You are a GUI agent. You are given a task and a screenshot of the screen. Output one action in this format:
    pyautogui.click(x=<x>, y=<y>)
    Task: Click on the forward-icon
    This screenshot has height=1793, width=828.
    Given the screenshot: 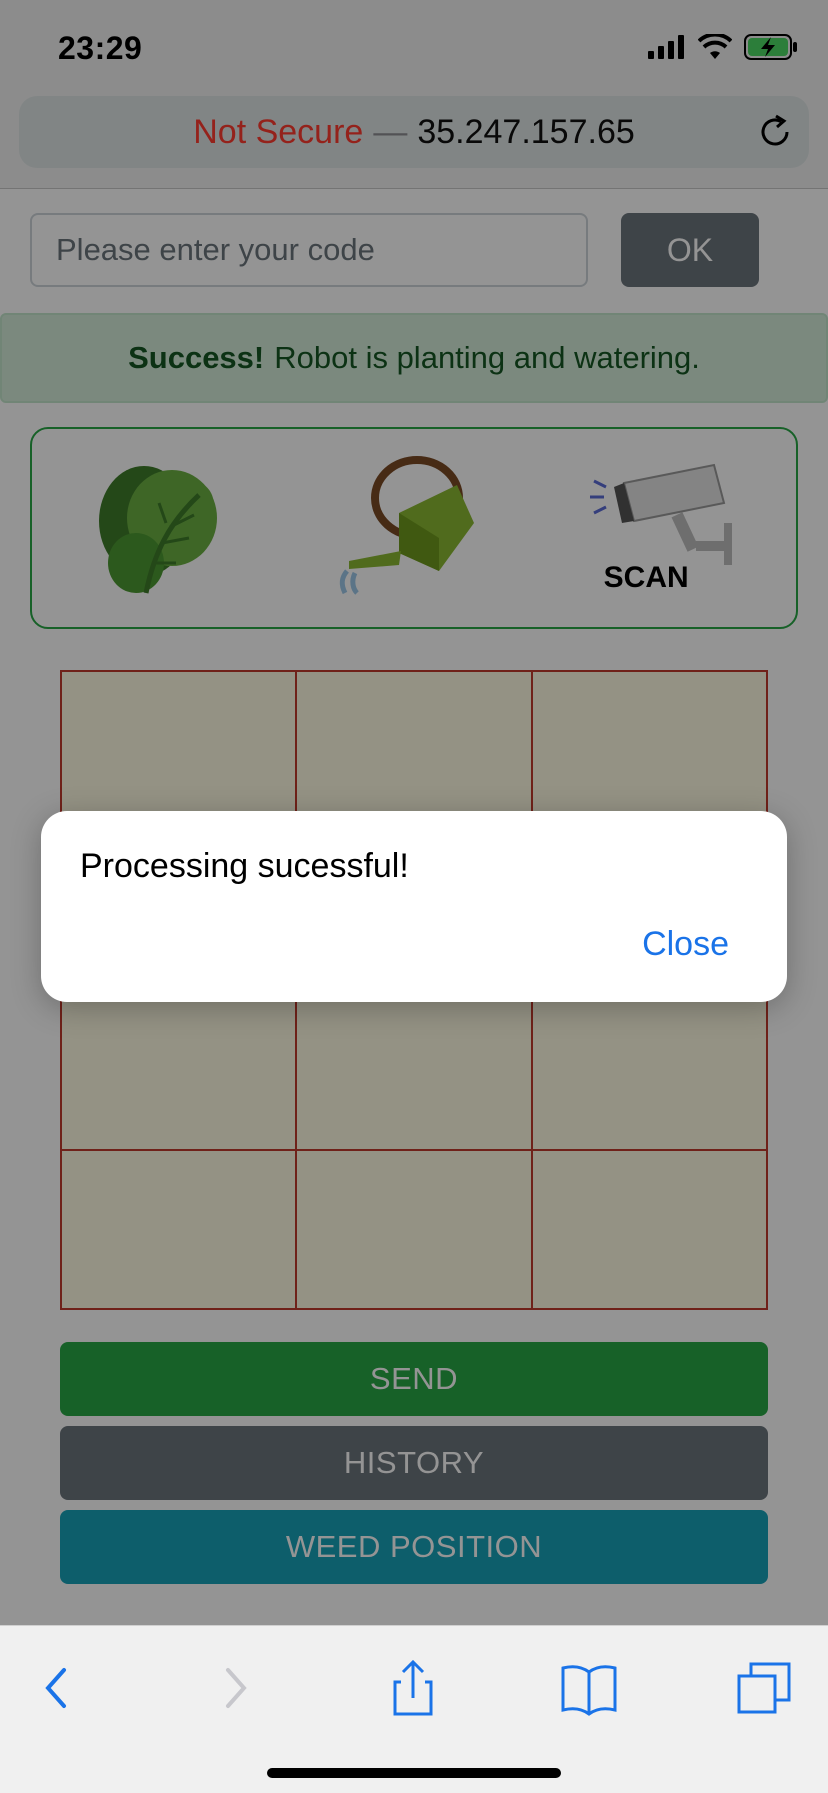 What is the action you would take?
    pyautogui.click(x=234, y=1688)
    